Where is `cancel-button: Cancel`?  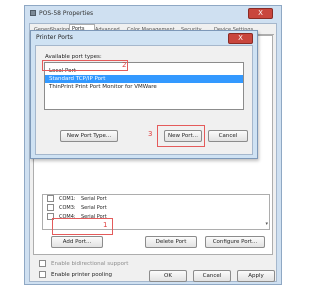
cancel-button: Cancel is located at coordinates (212, 276).